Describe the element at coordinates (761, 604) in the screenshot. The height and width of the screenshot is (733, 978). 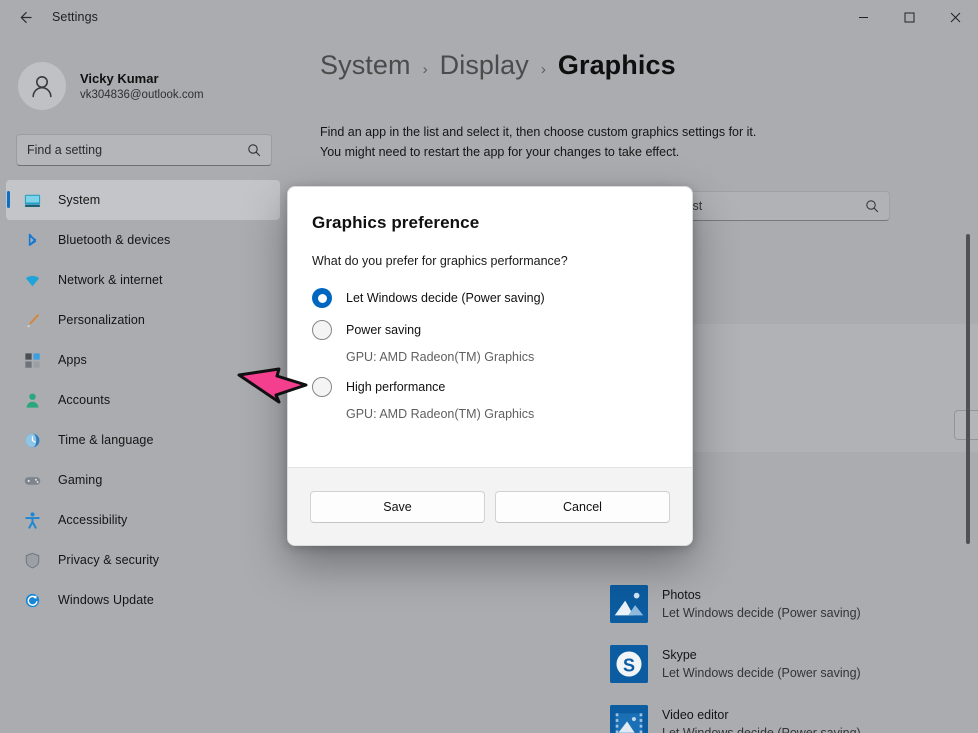
I see `app-meta: Photos Let Windows decide (Power saving)` at that location.